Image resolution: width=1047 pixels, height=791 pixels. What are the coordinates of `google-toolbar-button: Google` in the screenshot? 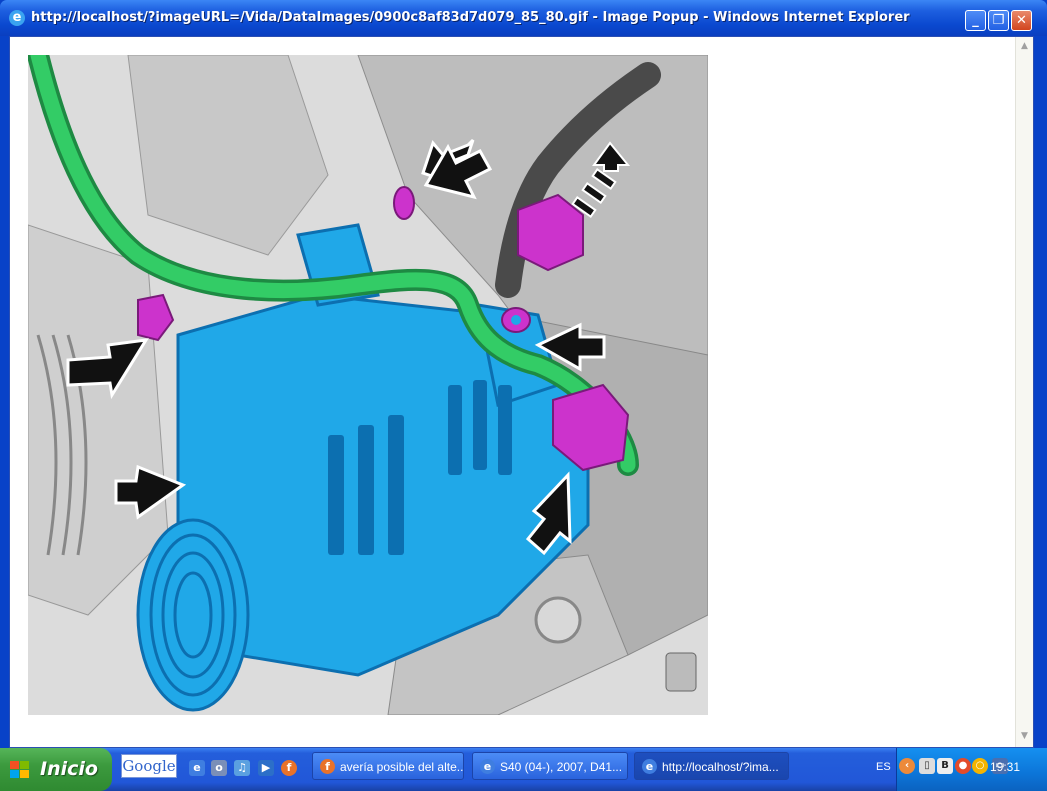 It's located at (149, 766).